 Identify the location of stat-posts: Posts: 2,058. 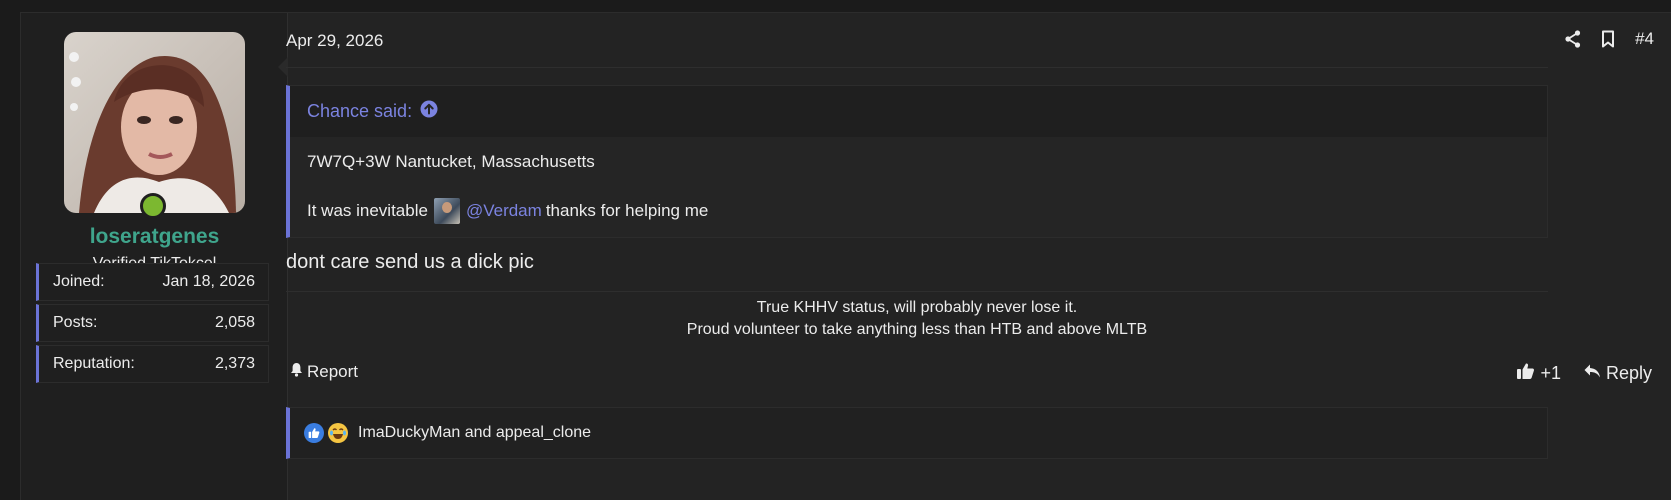
(152, 323).